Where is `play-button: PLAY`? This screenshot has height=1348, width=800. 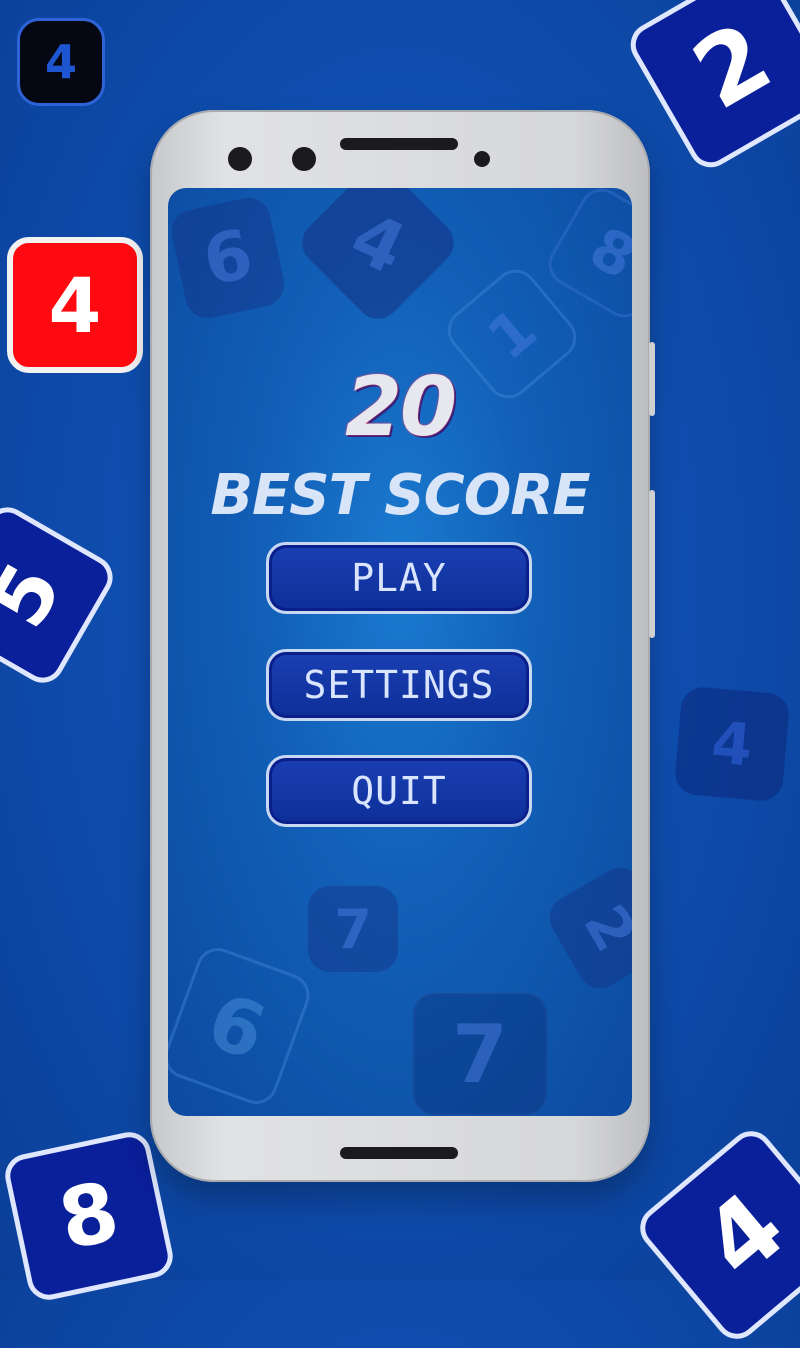 play-button: PLAY is located at coordinates (399, 578).